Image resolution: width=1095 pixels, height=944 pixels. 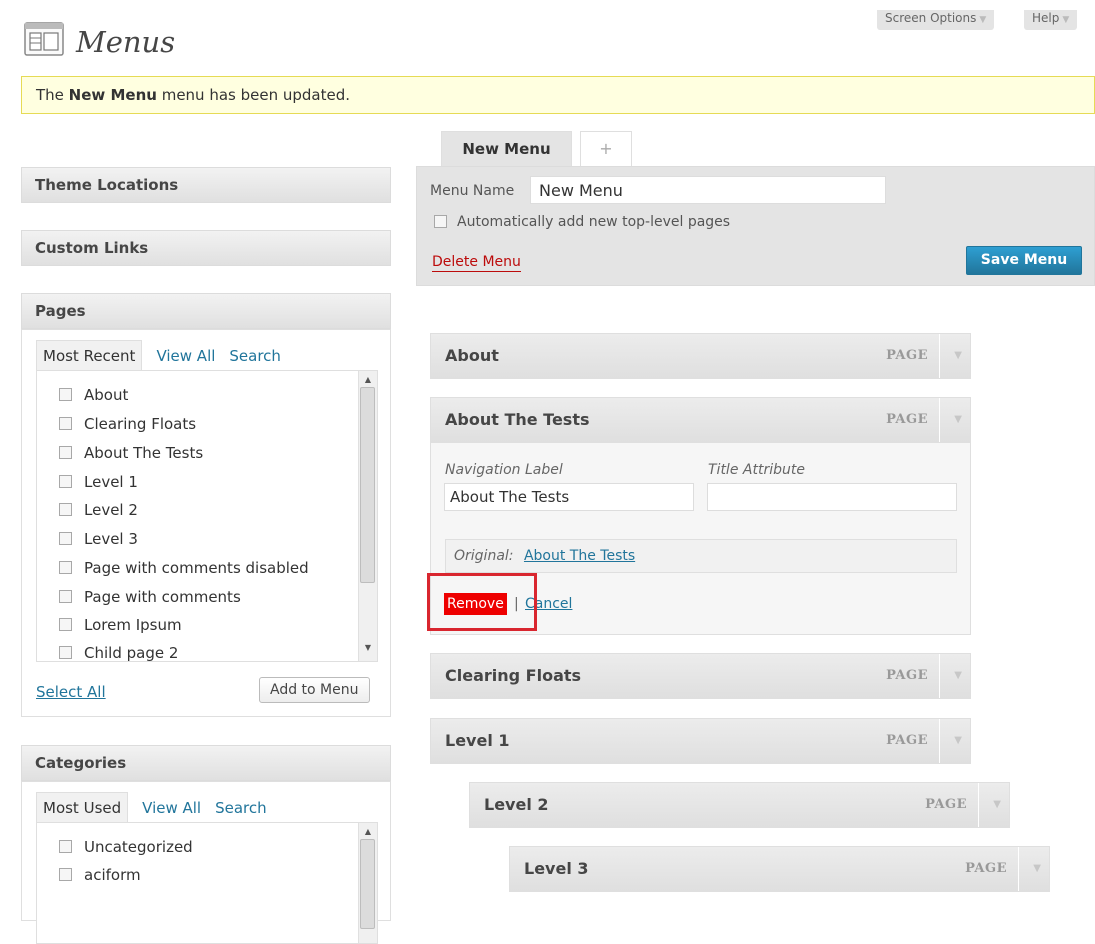 What do you see at coordinates (579, 556) in the screenshot?
I see `original-link: About The Tests` at bounding box center [579, 556].